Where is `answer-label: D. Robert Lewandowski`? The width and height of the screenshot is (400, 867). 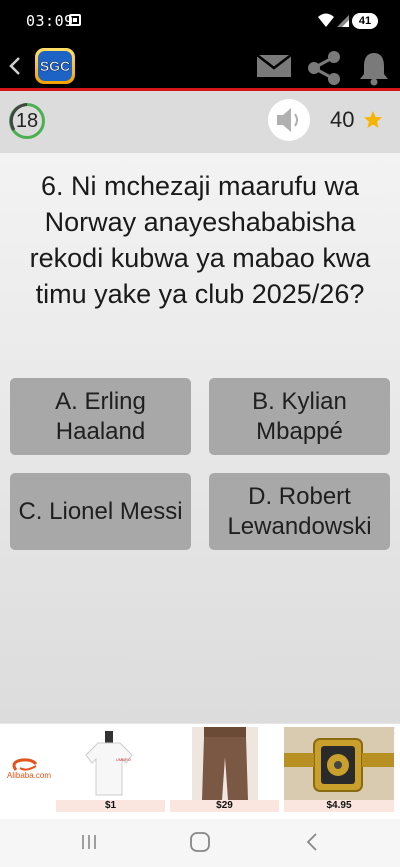 answer-label: D. Robert Lewandowski is located at coordinates (299, 511).